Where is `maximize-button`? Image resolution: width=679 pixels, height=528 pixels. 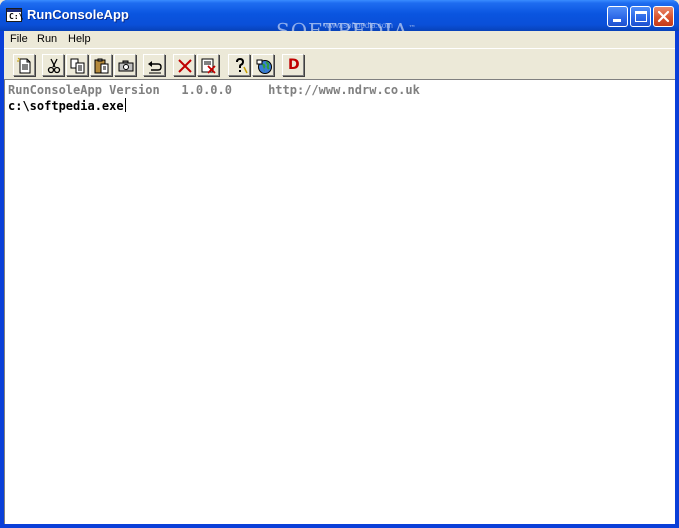
maximize-button is located at coordinates (640, 16).